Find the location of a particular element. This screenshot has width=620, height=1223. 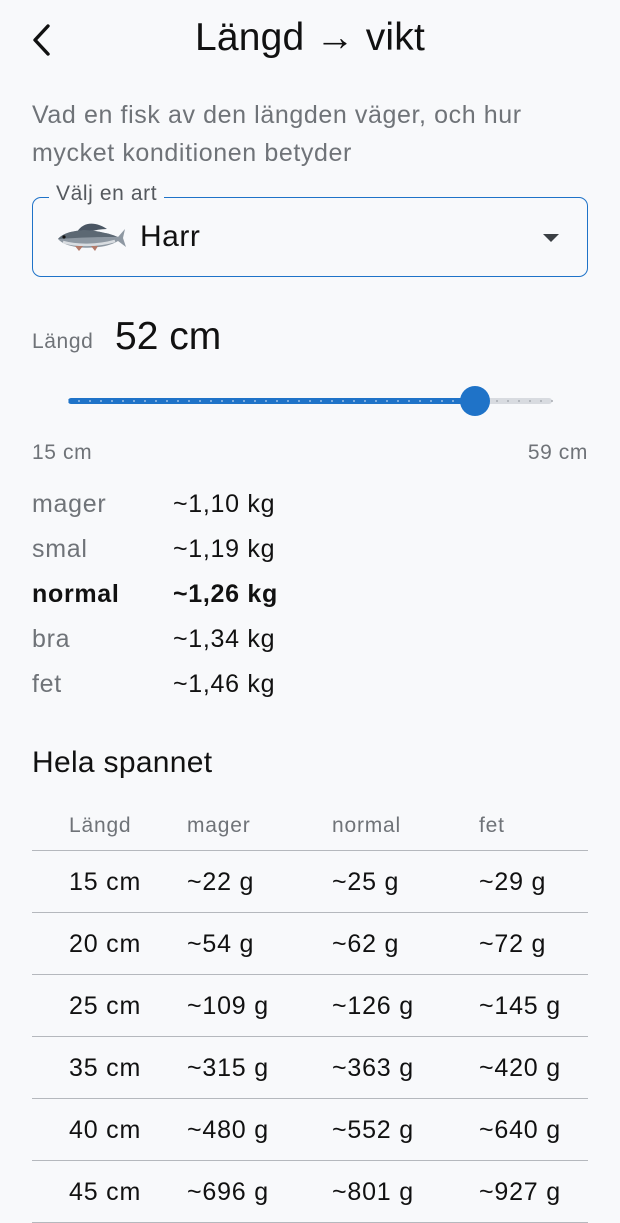

condition-row: fet ~1,46 kg is located at coordinates (232, 688).